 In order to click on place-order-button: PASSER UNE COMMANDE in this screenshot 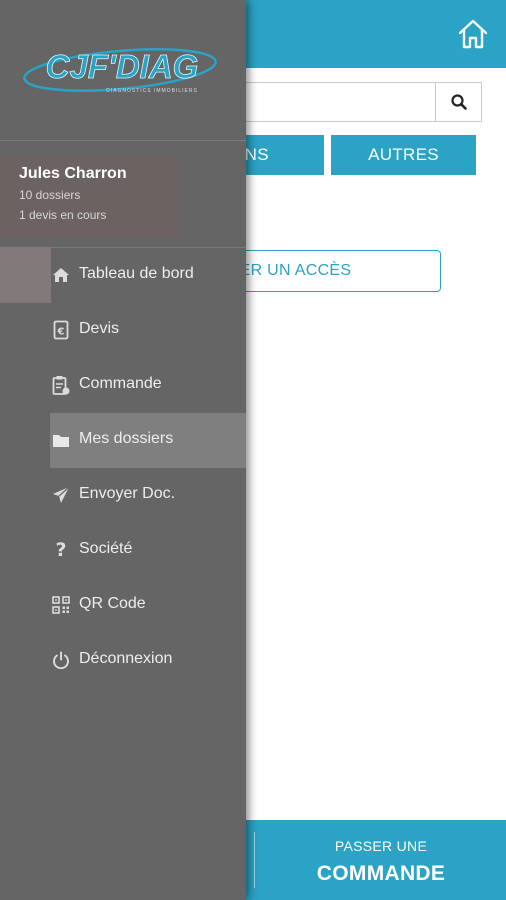, I will do `click(381, 860)`.